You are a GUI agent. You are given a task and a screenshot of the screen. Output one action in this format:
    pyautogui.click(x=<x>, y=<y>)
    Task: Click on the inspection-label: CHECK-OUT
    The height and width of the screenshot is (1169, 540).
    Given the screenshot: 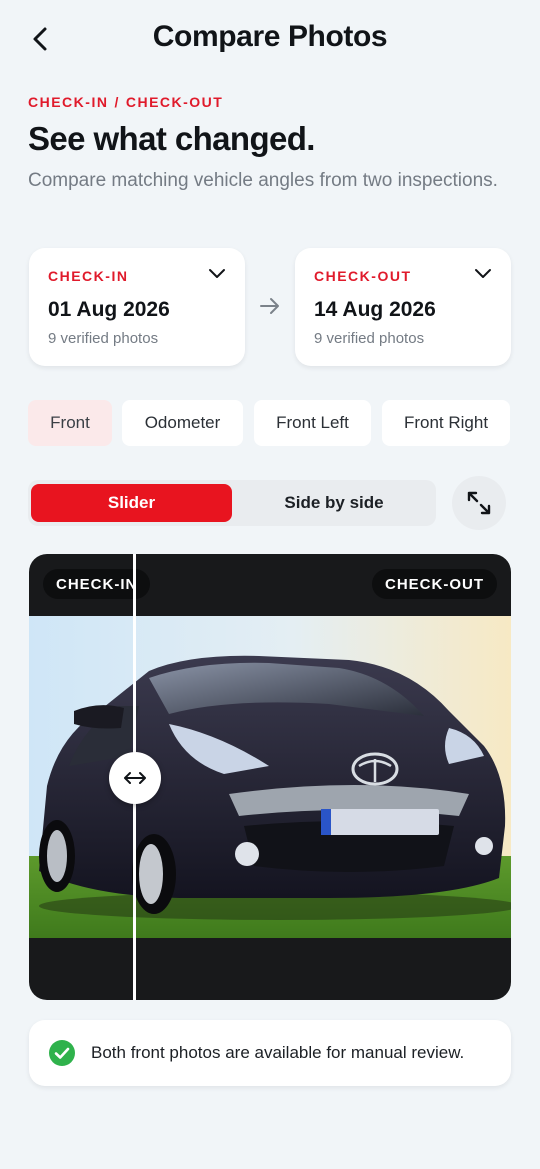 What is the action you would take?
    pyautogui.click(x=363, y=276)
    